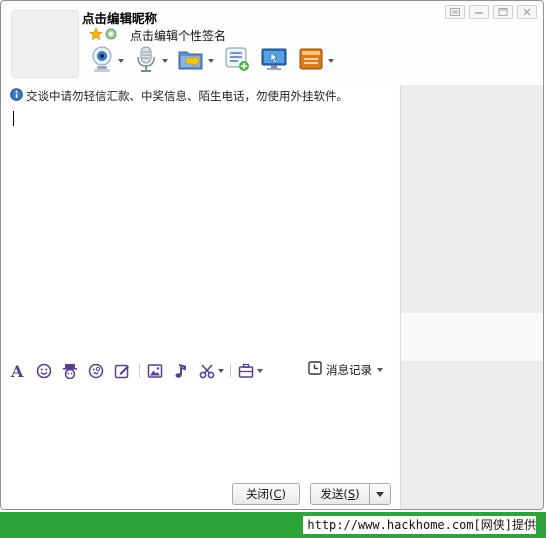  I want to click on avatar, so click(45, 44).